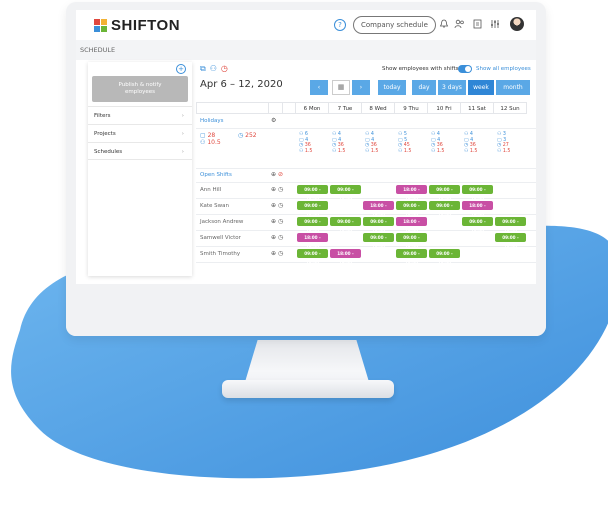 This screenshot has height=510, width=608. What do you see at coordinates (214, 206) in the screenshot?
I see `employee-name: Kate Swan` at bounding box center [214, 206].